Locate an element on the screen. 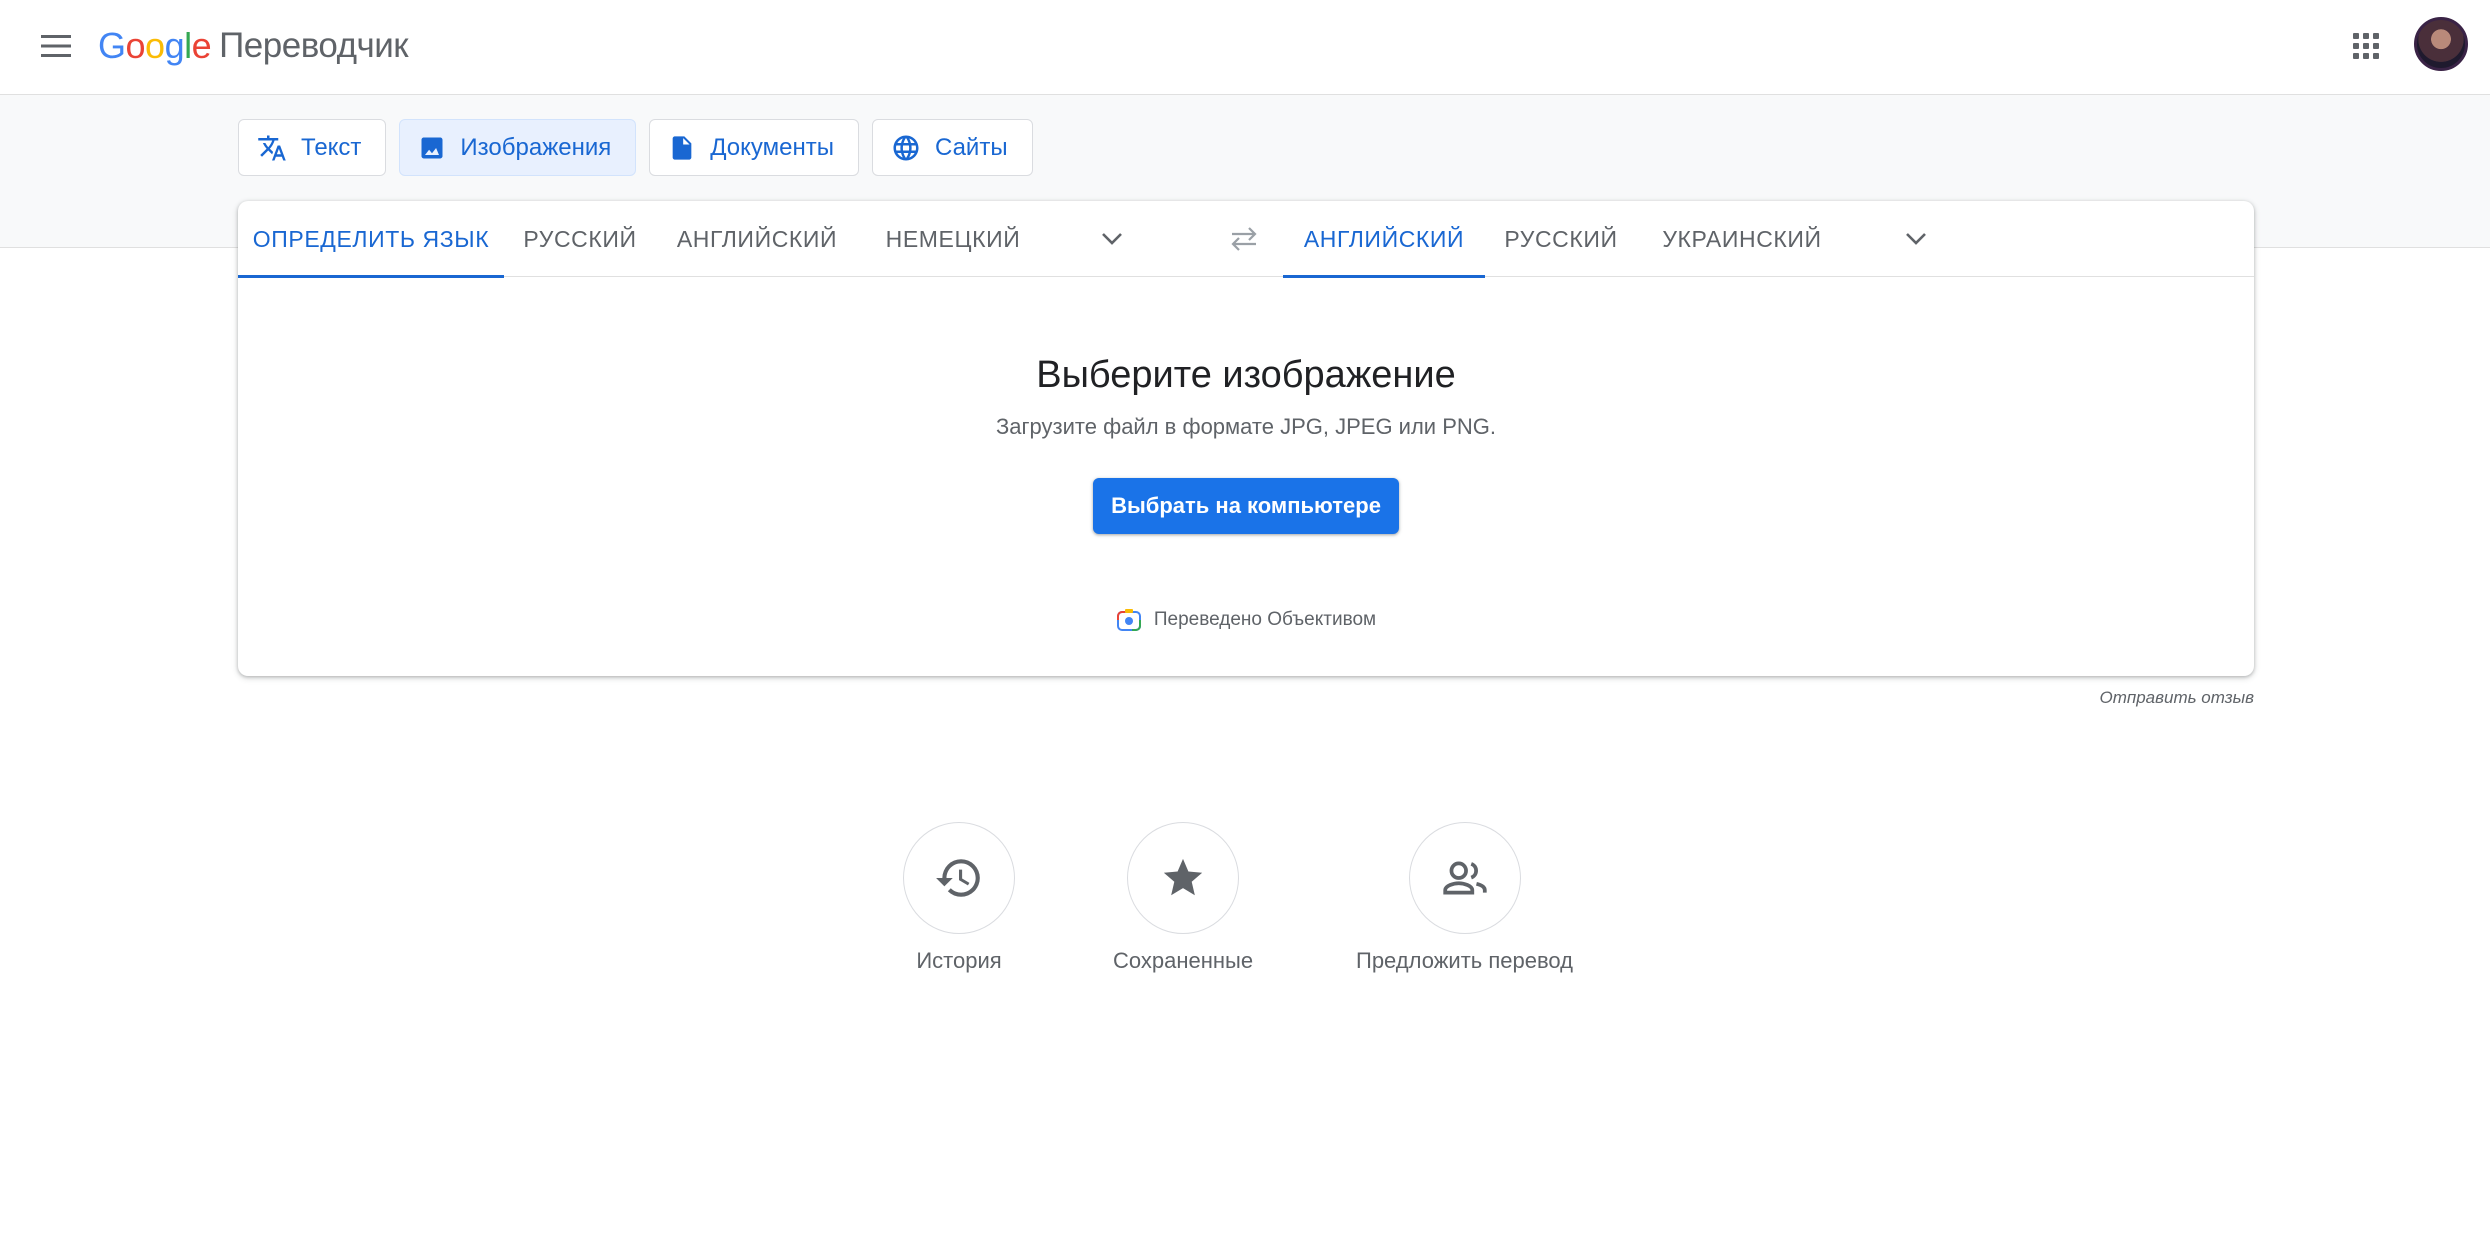 This screenshot has width=2490, height=1245. contribute-shortcut: Предложить перевод is located at coordinates (1464, 898).